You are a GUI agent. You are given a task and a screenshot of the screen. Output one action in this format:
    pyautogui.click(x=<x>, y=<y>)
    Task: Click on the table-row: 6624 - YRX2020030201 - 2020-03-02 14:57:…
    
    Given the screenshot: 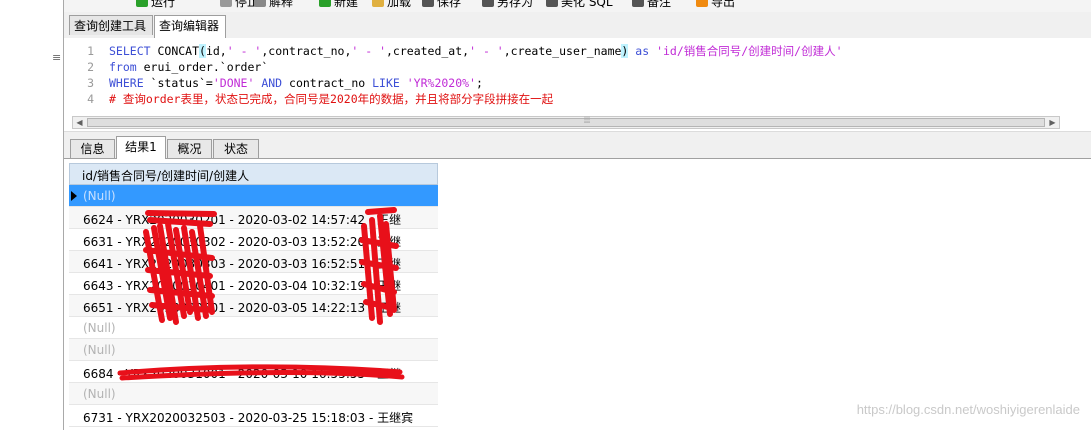 What is the action you would take?
    pyautogui.click(x=253, y=218)
    